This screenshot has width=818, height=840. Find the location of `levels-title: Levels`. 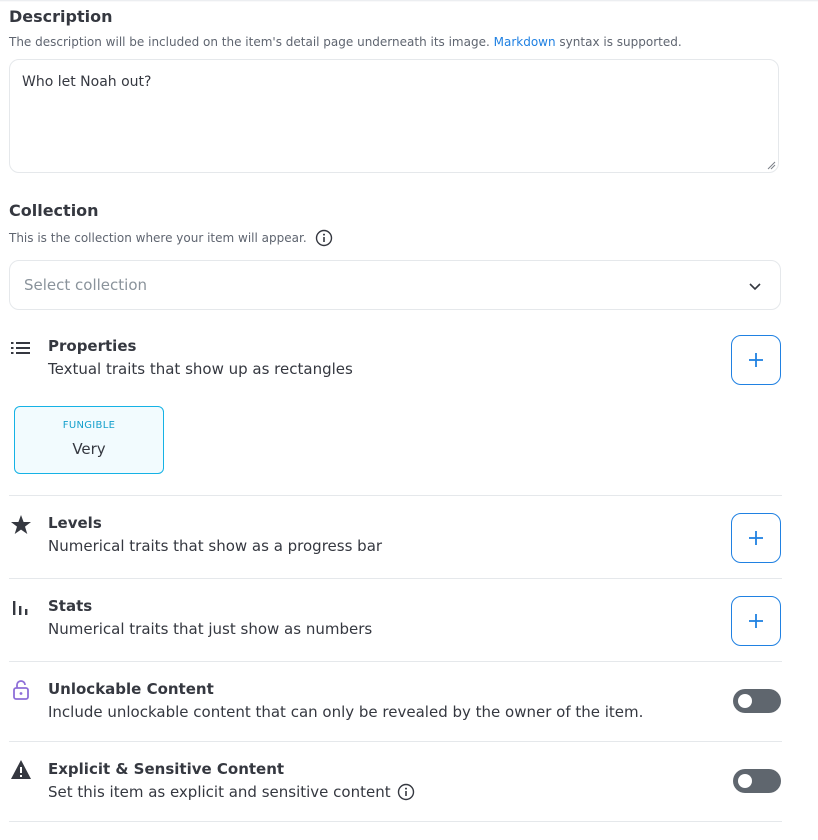

levels-title: Levels is located at coordinates (75, 523).